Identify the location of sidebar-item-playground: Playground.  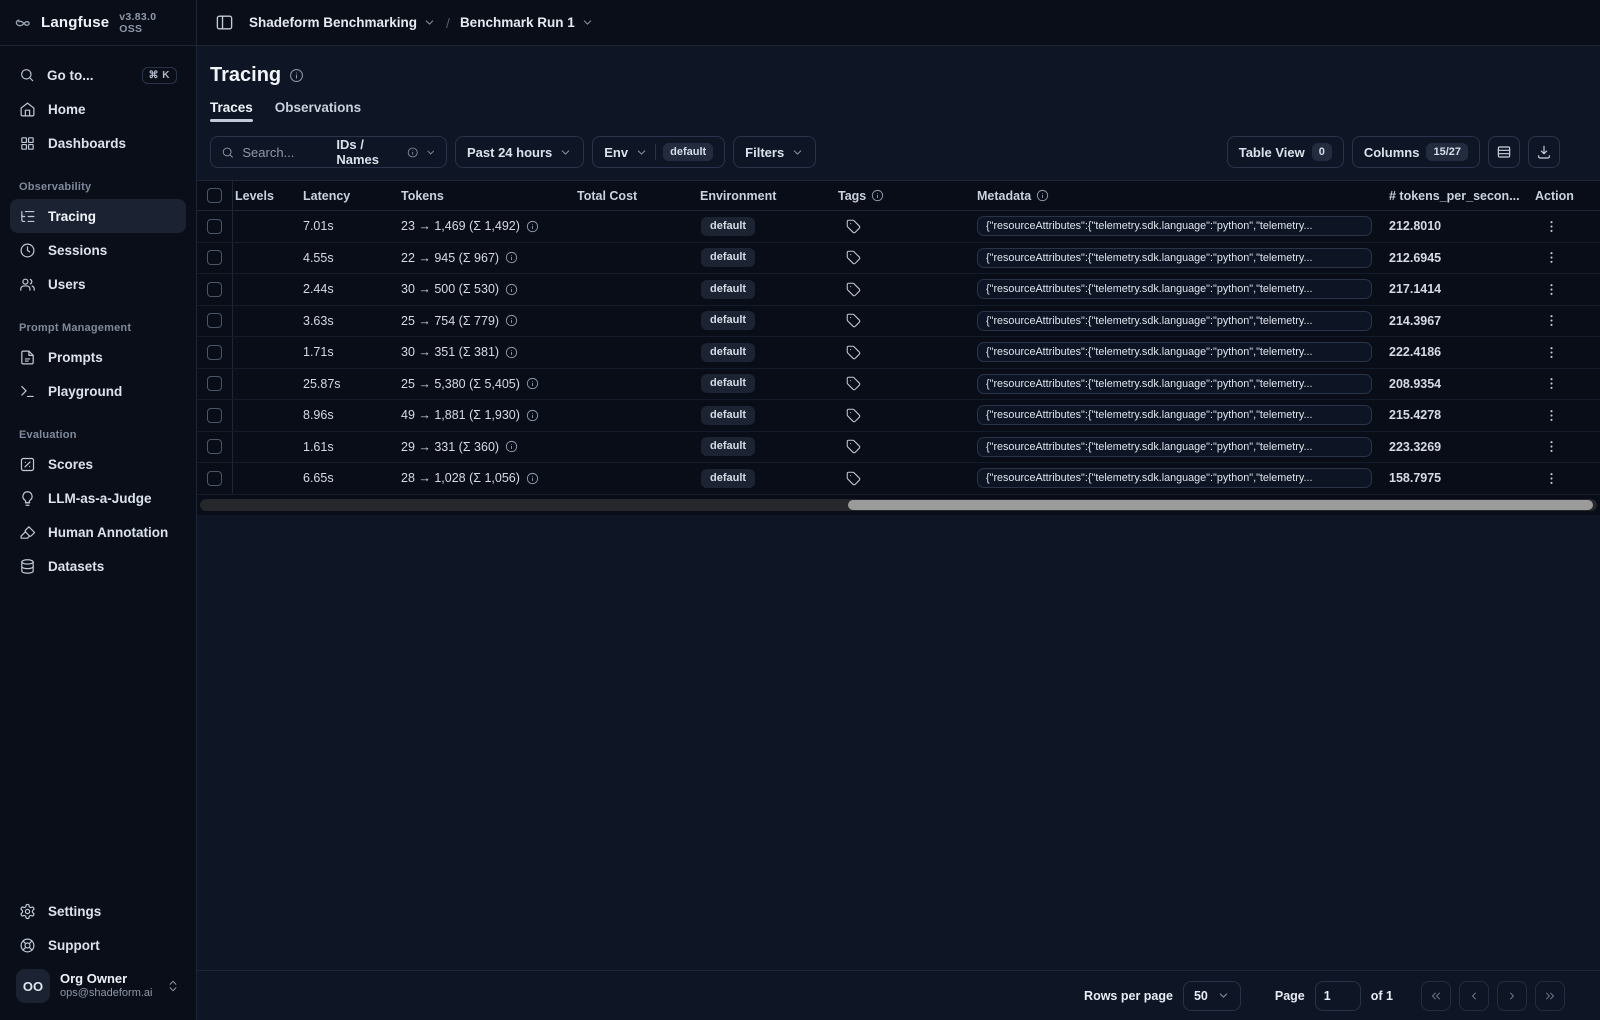
(98, 391).